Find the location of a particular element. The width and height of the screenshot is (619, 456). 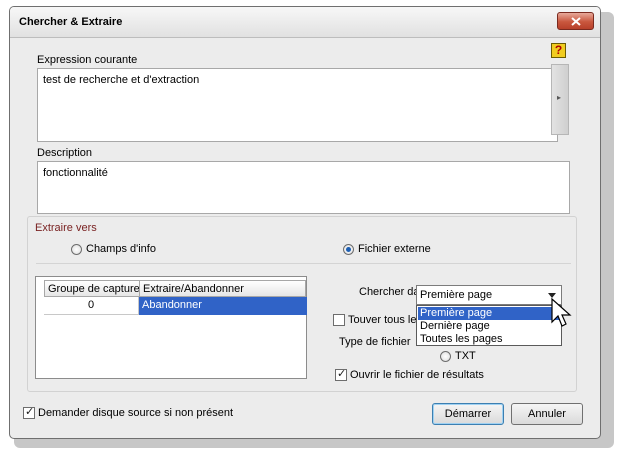

description-label: Description is located at coordinates (65, 153).